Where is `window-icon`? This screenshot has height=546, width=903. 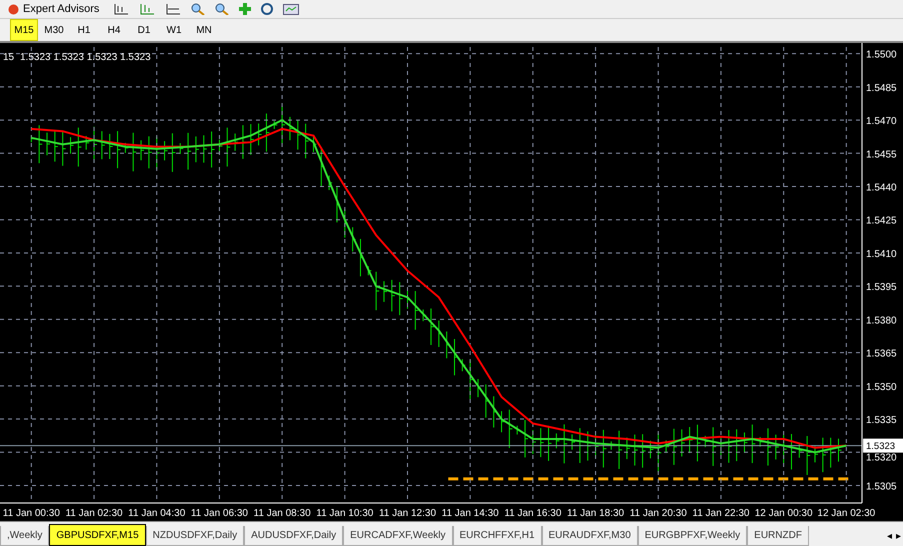
window-icon is located at coordinates (291, 9).